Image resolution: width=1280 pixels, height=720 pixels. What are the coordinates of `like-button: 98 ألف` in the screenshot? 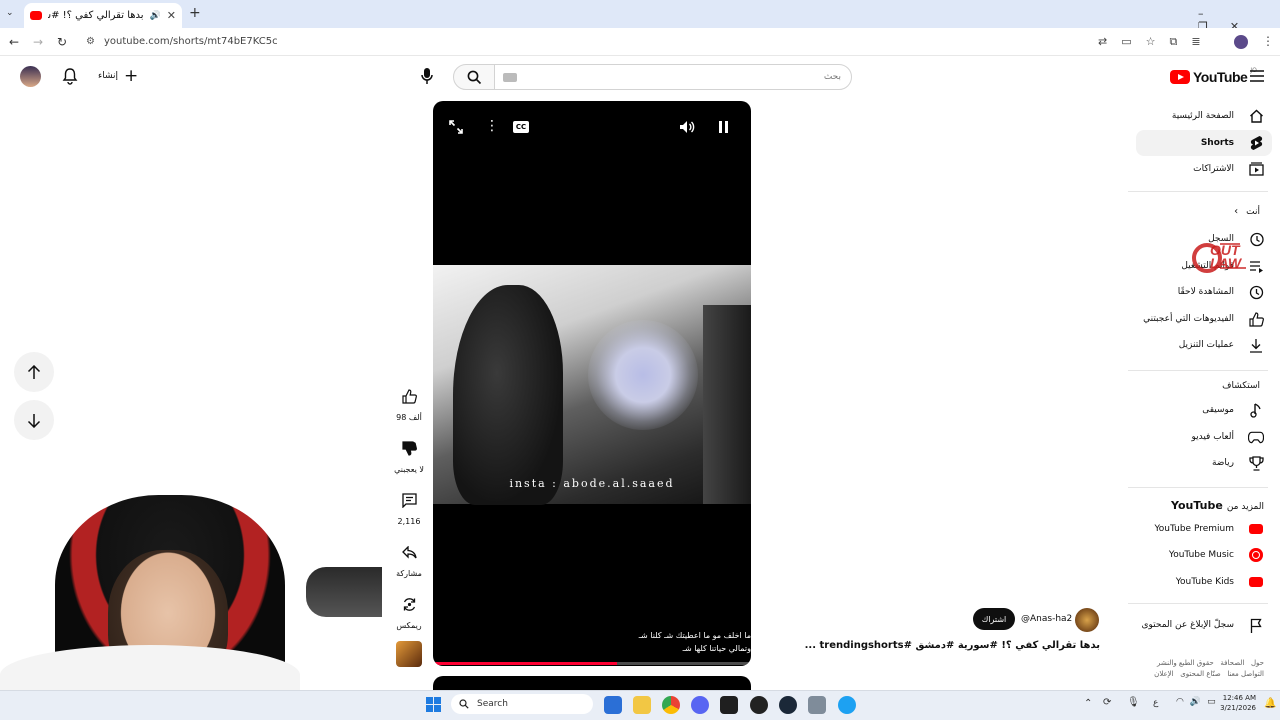 It's located at (409, 402).